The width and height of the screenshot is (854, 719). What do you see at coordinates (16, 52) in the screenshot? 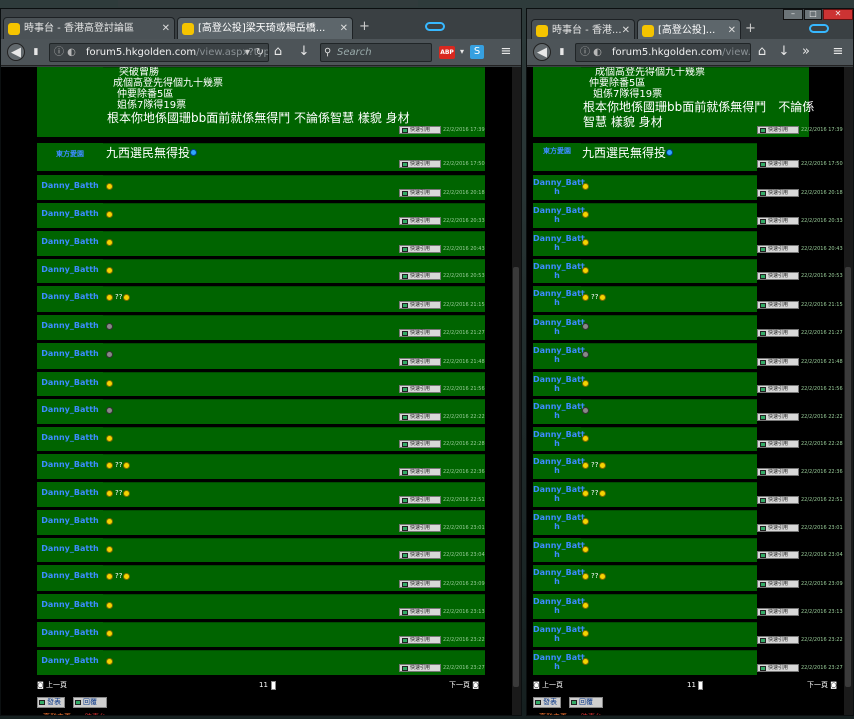
I see `back-arrow-icon: ◀` at bounding box center [16, 52].